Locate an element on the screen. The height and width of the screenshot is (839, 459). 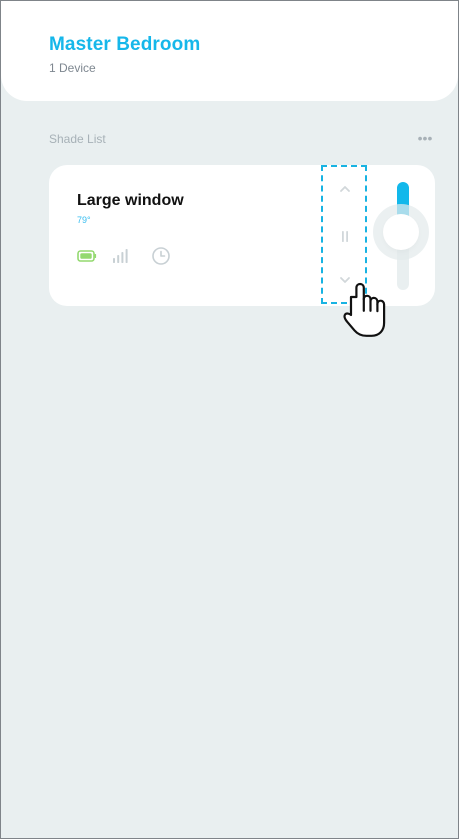
shade-name: Large window is located at coordinates (130, 200).